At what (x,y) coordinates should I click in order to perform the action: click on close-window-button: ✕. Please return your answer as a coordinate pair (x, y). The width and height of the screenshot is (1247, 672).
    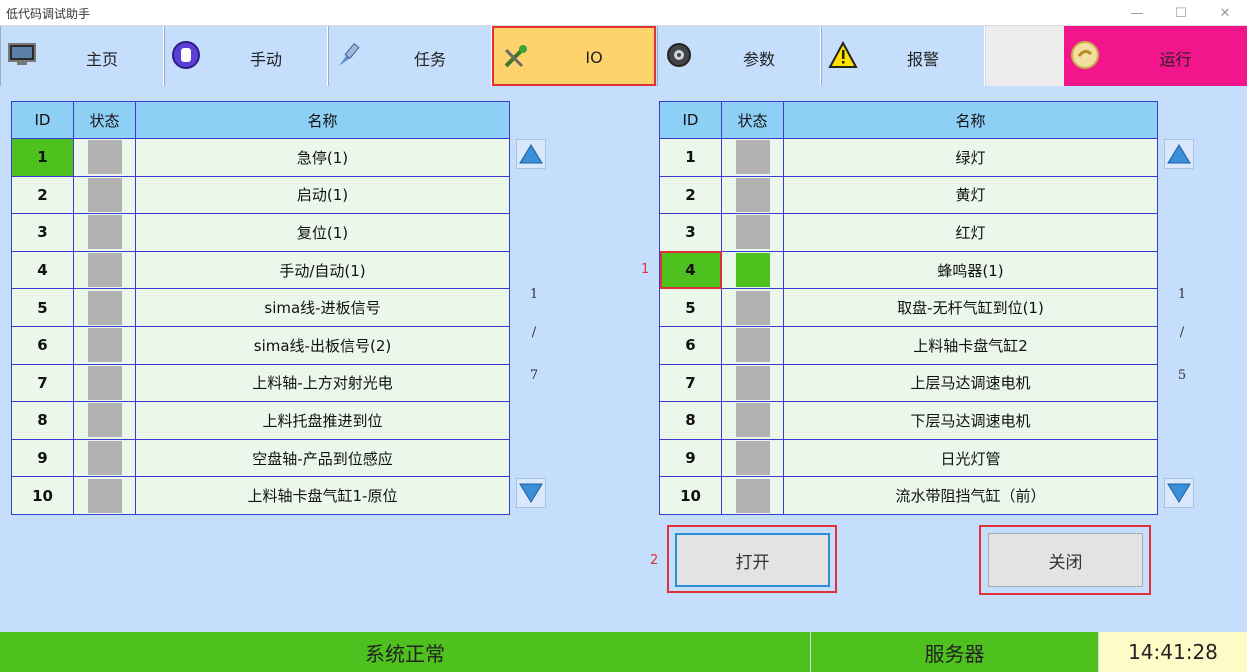
    Looking at the image, I should click on (1225, 13).